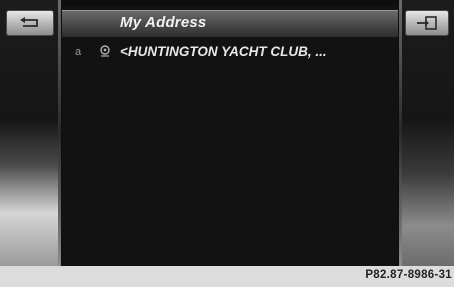 Image resolution: width=454 pixels, height=287 pixels. What do you see at coordinates (78, 52) in the screenshot?
I see `list-item-marker: a` at bounding box center [78, 52].